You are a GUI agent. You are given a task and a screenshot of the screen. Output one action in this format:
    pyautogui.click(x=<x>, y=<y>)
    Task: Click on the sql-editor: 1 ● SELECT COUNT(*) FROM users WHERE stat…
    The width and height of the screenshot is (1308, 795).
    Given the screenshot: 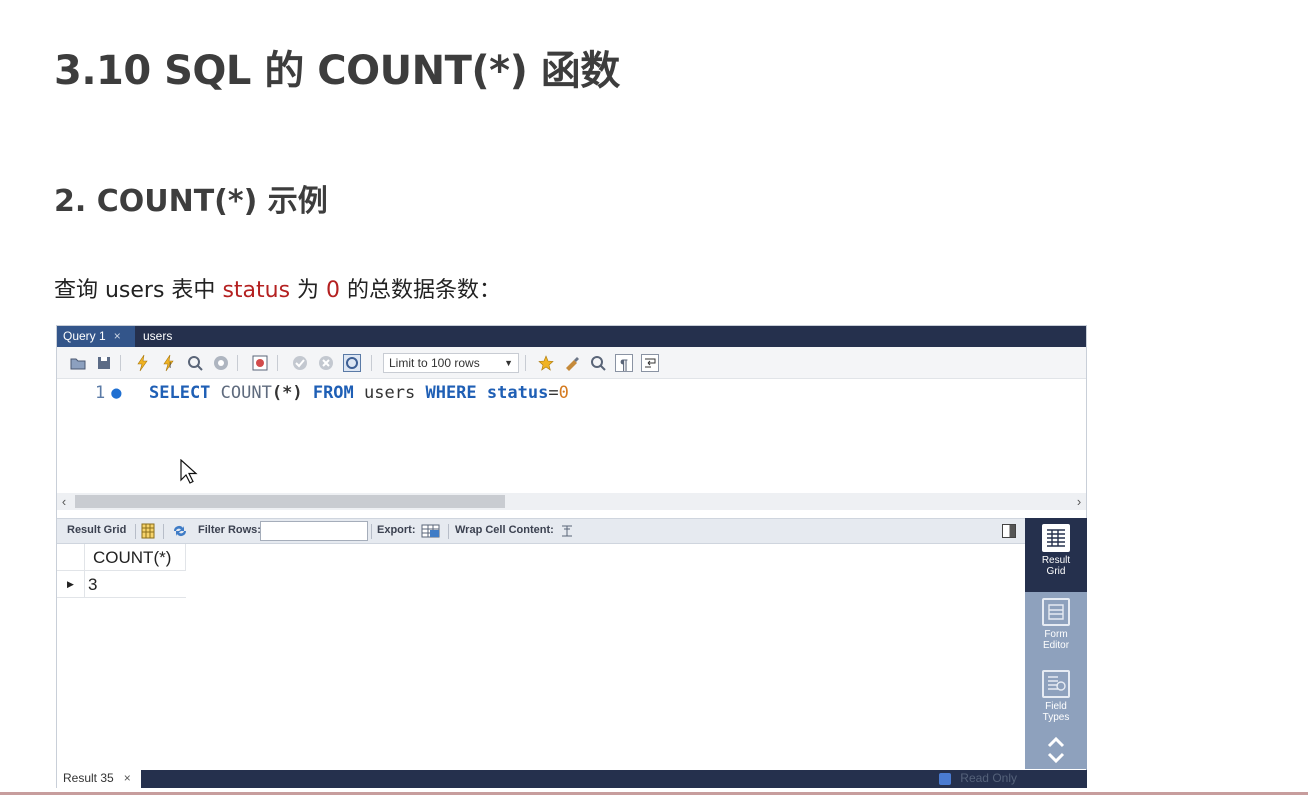 What is the action you would take?
    pyautogui.click(x=571, y=436)
    